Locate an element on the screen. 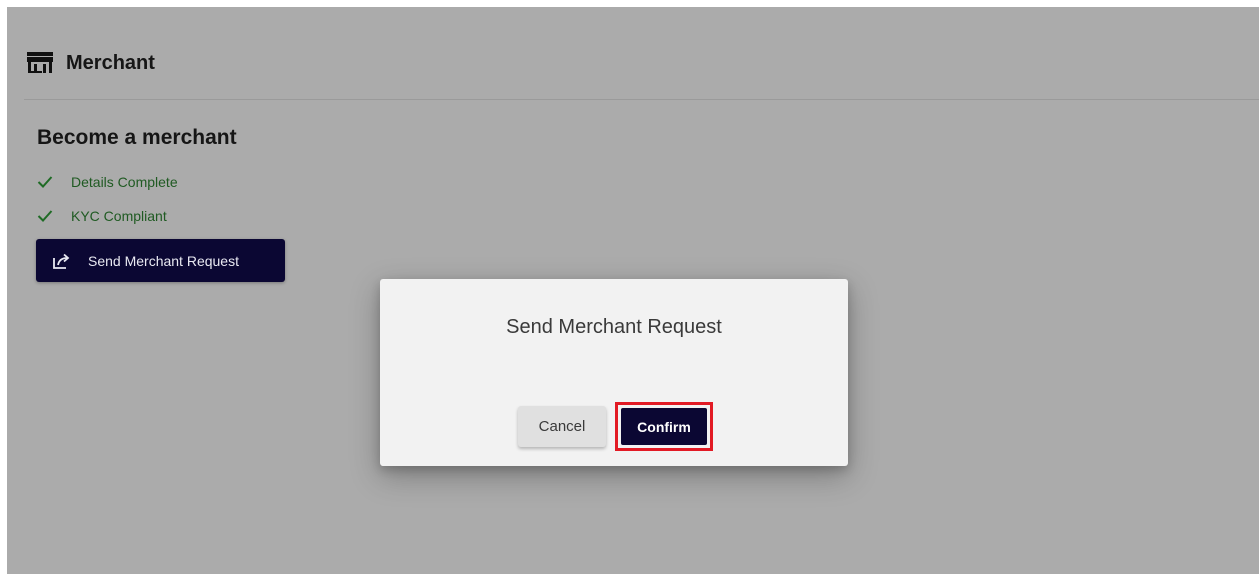 Image resolution: width=1259 pixels, height=574 pixels. confirm-button-highlight: Confirm is located at coordinates (664, 426).